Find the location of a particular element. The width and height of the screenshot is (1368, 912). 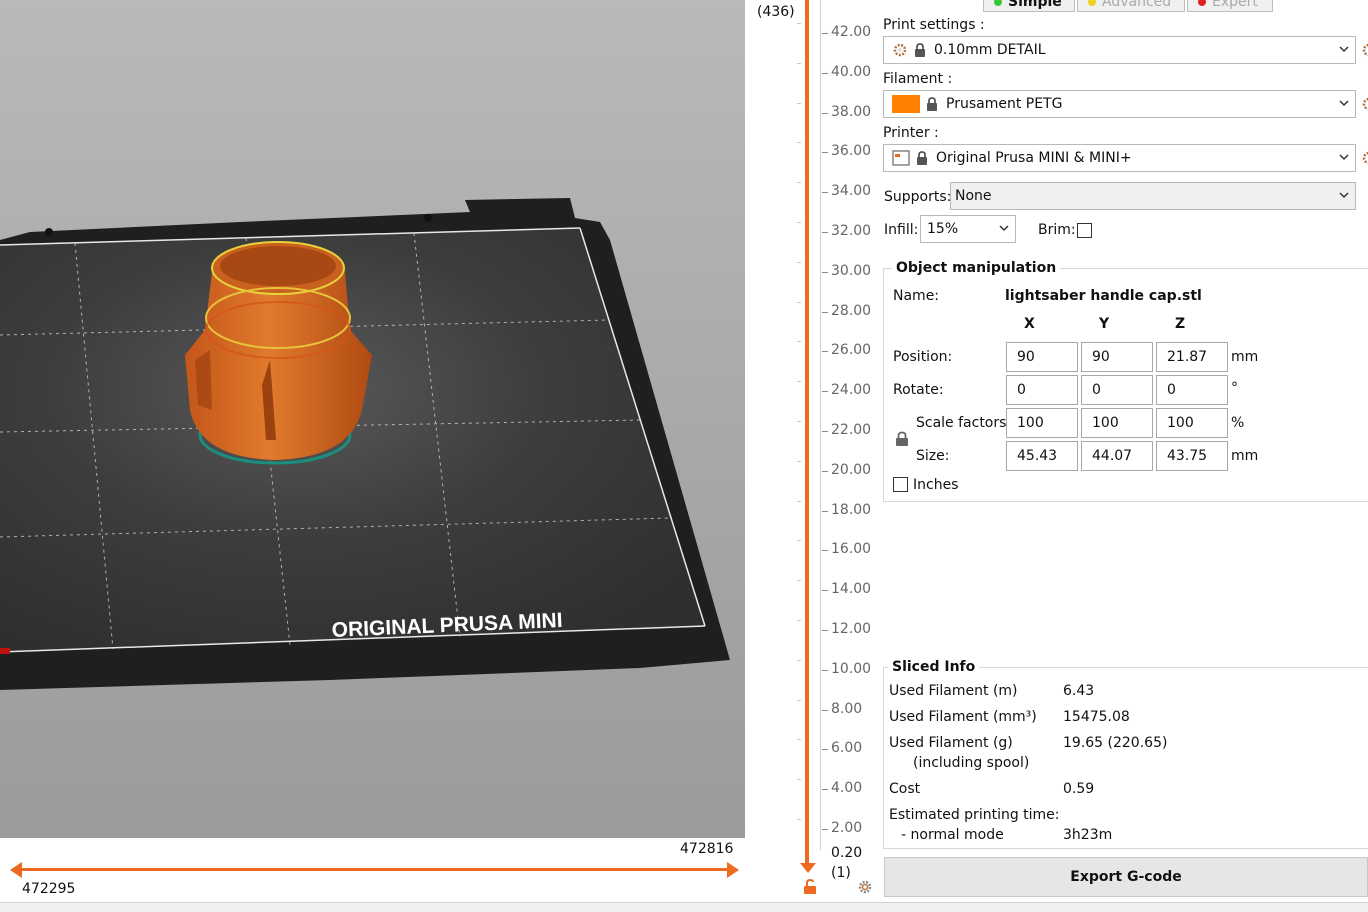

position-y-input: 90 is located at coordinates (1117, 357).